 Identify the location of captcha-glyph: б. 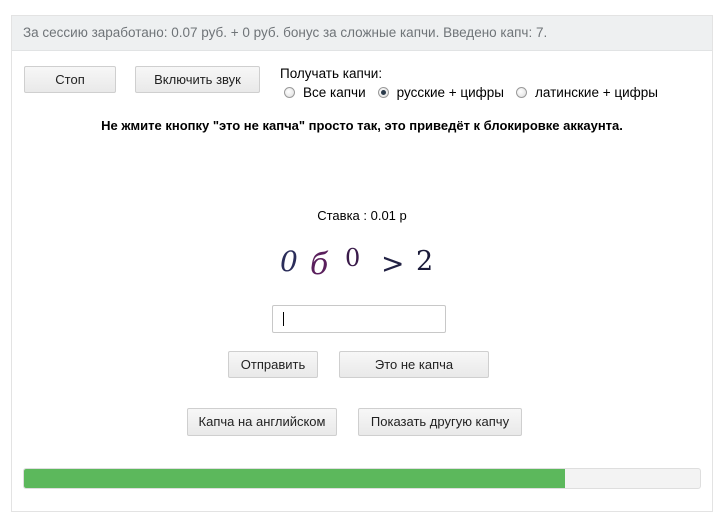
(319, 262).